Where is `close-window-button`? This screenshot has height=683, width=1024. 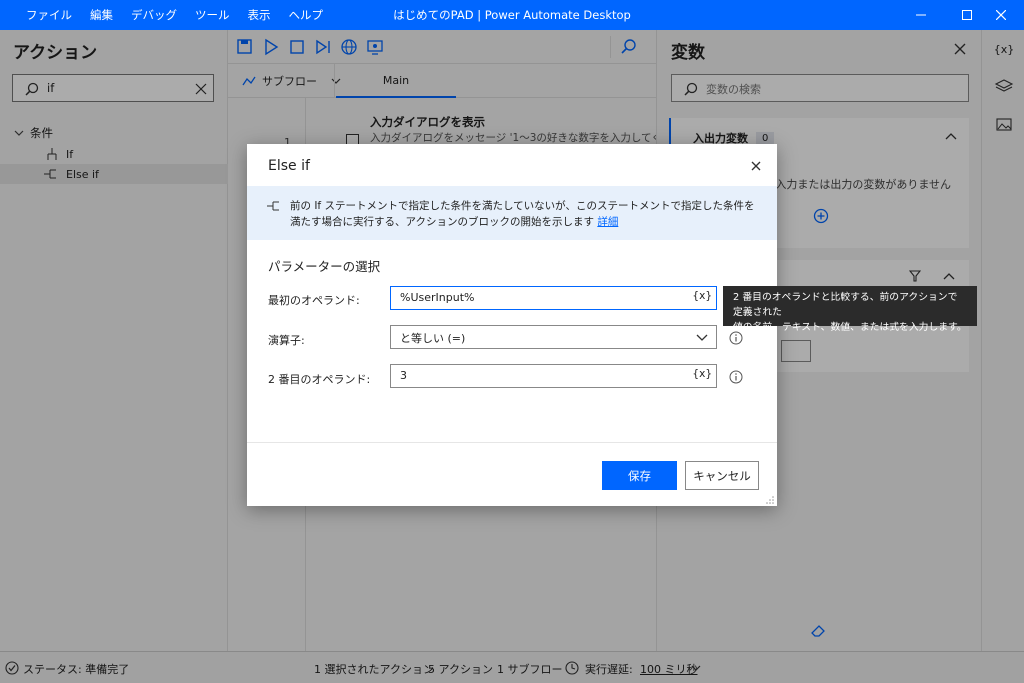
close-window-button is located at coordinates (1001, 15).